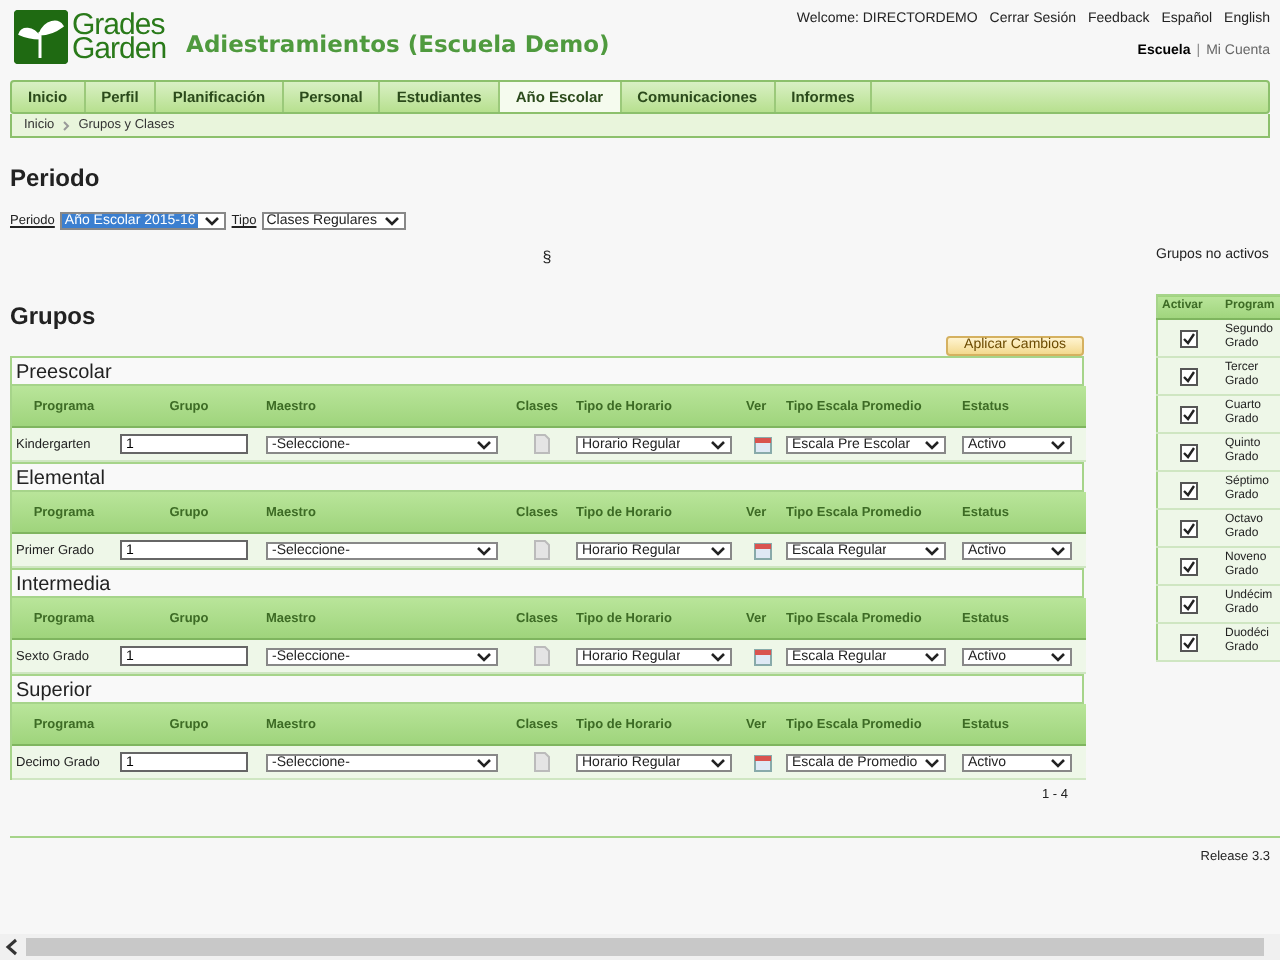 The image size is (1280, 960). What do you see at coordinates (398, 44) in the screenshot?
I see `app-title: Adiestramientos (Escuela Demo)` at bounding box center [398, 44].